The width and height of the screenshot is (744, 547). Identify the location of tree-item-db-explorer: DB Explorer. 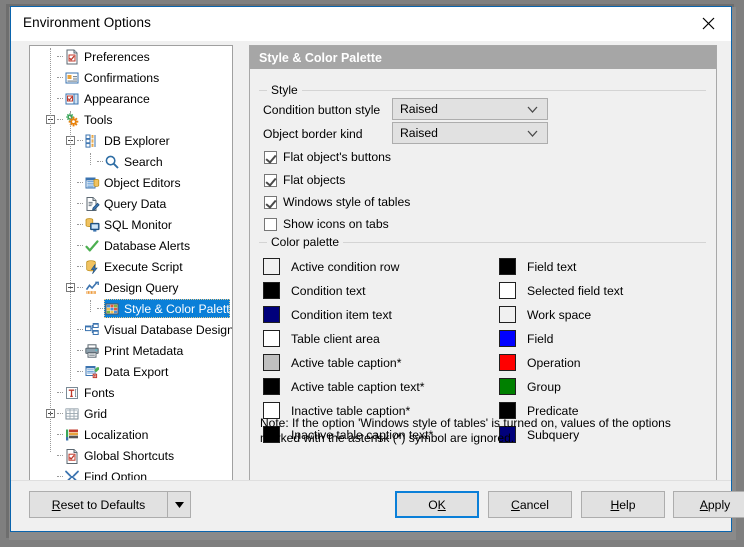
(131, 140).